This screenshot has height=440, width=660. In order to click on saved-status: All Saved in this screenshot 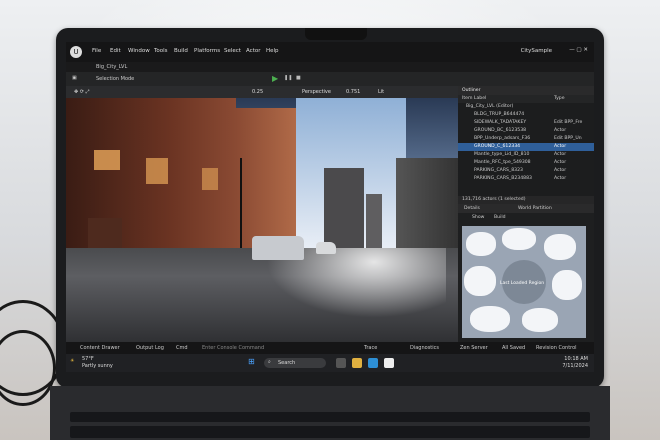, I will do `click(513, 348)`.